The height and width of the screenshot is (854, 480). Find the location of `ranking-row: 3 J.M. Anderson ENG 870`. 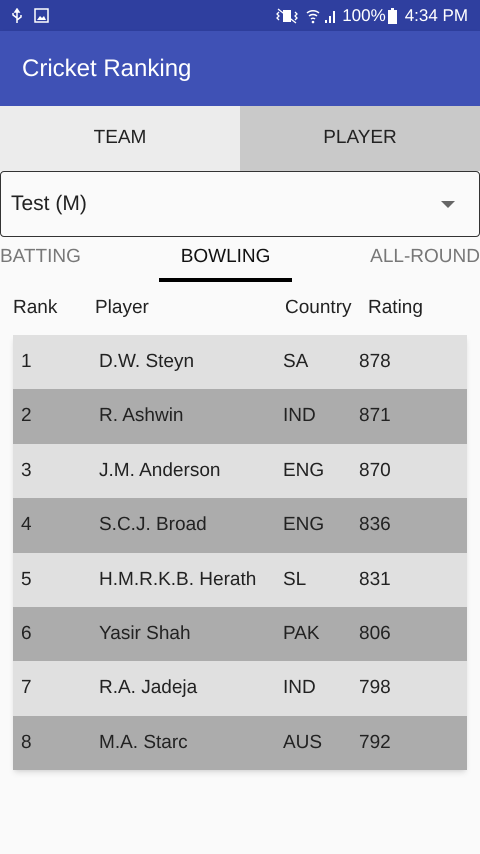

ranking-row: 3 J.M. Anderson ENG 870 is located at coordinates (240, 471).